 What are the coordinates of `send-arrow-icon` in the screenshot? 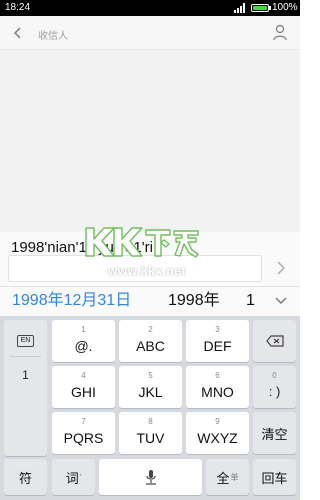 It's located at (281, 268).